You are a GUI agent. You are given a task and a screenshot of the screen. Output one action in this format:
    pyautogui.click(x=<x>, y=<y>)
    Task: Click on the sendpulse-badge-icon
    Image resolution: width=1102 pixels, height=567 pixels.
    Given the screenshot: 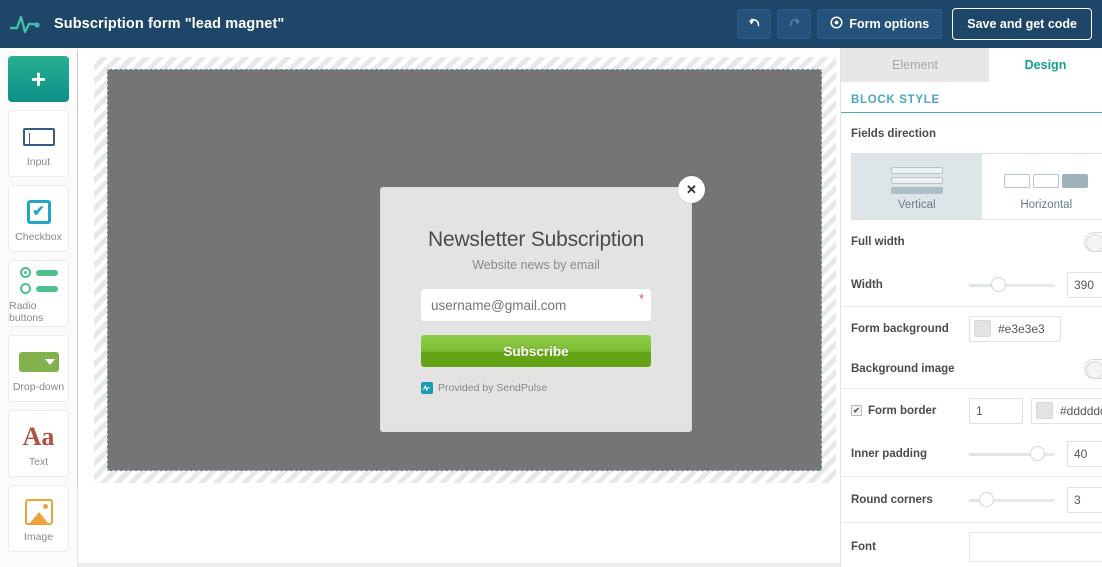 What is the action you would take?
    pyautogui.click(x=427, y=388)
    